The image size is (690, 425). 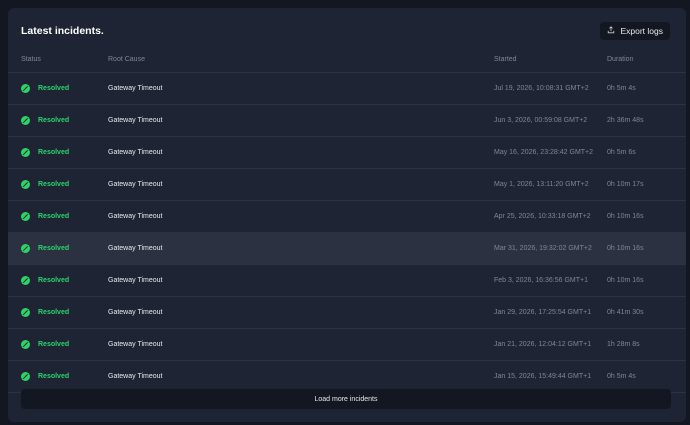 I want to click on export-logs-button: Export logs, so click(x=635, y=31).